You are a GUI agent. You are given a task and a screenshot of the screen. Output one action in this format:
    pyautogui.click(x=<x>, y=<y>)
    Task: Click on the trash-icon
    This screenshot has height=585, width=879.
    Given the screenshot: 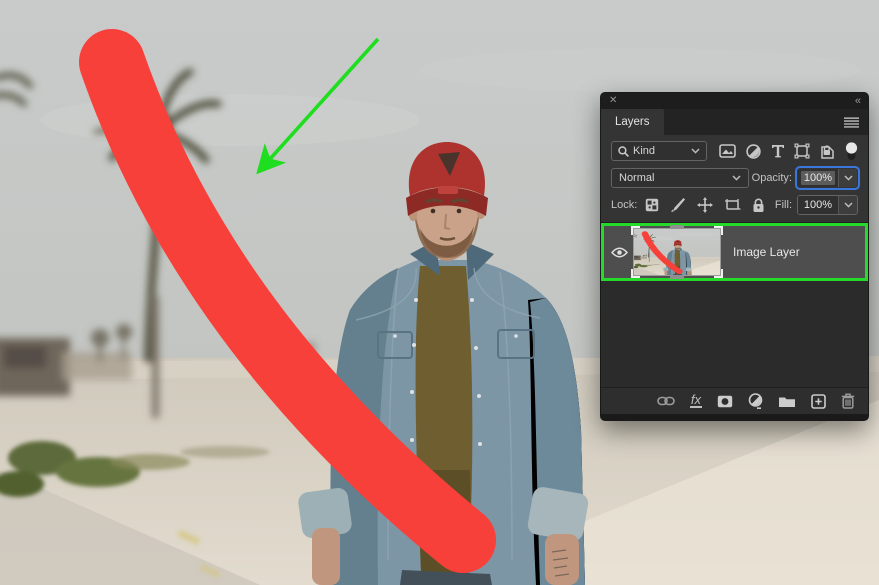 What is the action you would take?
    pyautogui.click(x=848, y=401)
    